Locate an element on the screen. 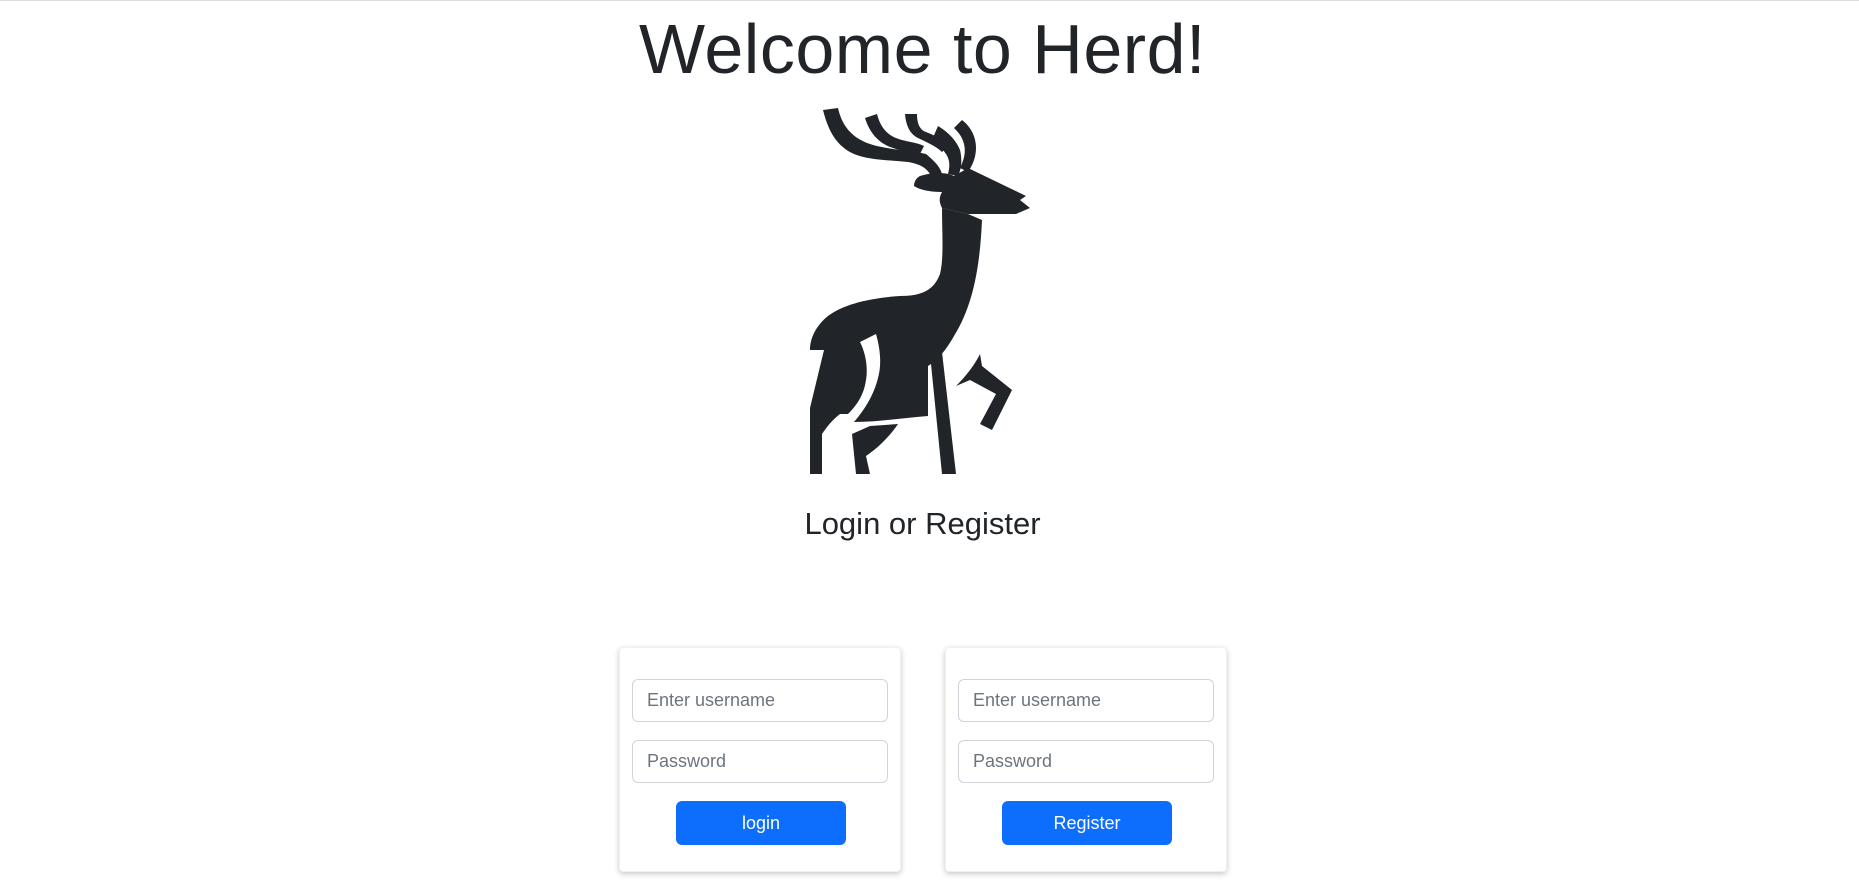 The width and height of the screenshot is (1859, 881). page-title: Welcome to Herd! is located at coordinates (922, 49).